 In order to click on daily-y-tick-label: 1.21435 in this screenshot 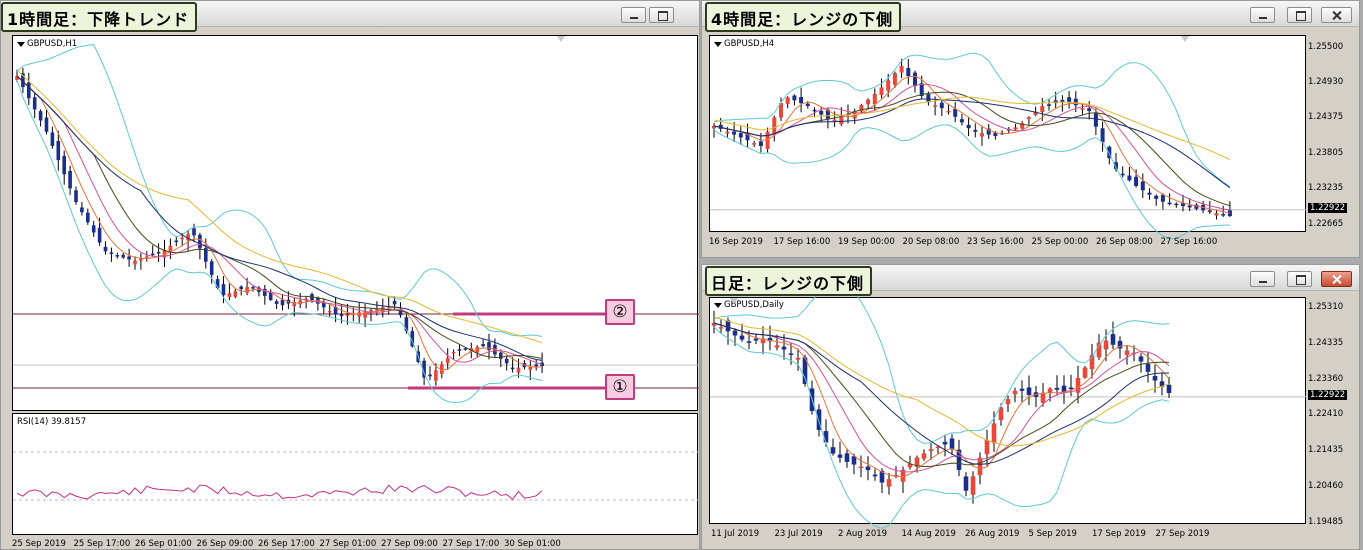, I will do `click(1326, 449)`.